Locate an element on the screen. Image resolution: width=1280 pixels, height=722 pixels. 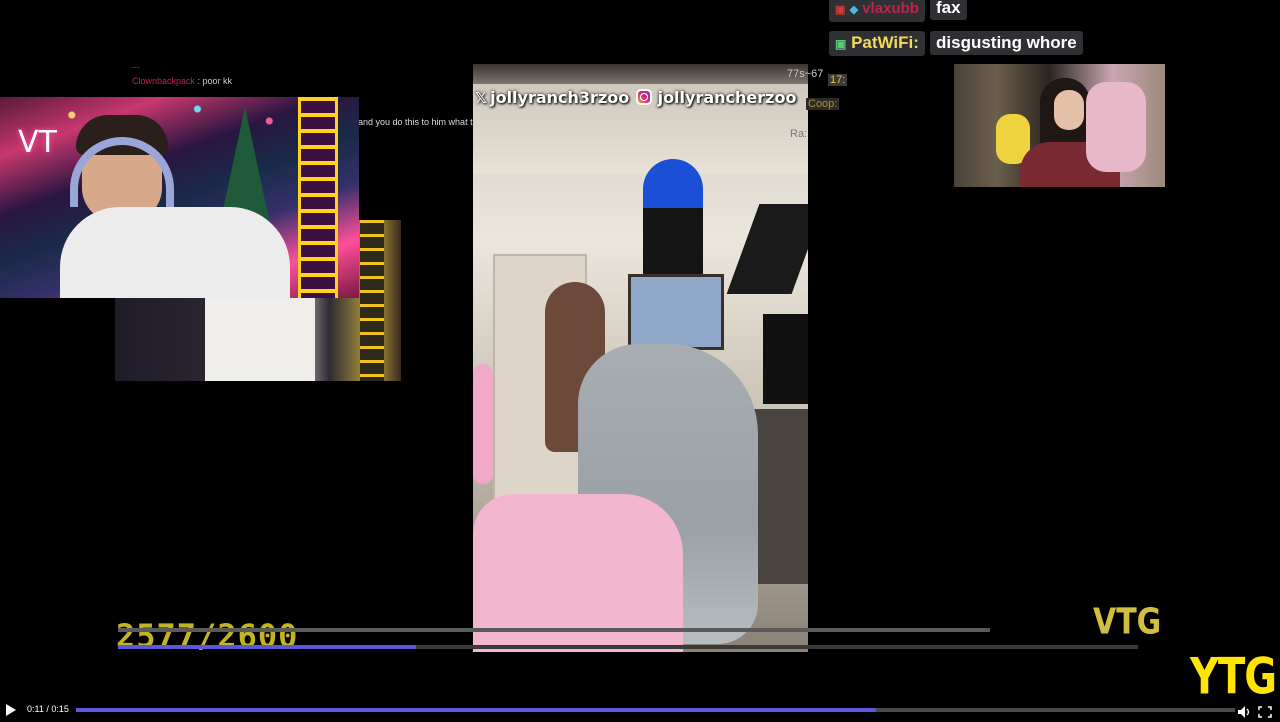
instagram-handle: jollyrancherzoo is located at coordinates (716, 97).